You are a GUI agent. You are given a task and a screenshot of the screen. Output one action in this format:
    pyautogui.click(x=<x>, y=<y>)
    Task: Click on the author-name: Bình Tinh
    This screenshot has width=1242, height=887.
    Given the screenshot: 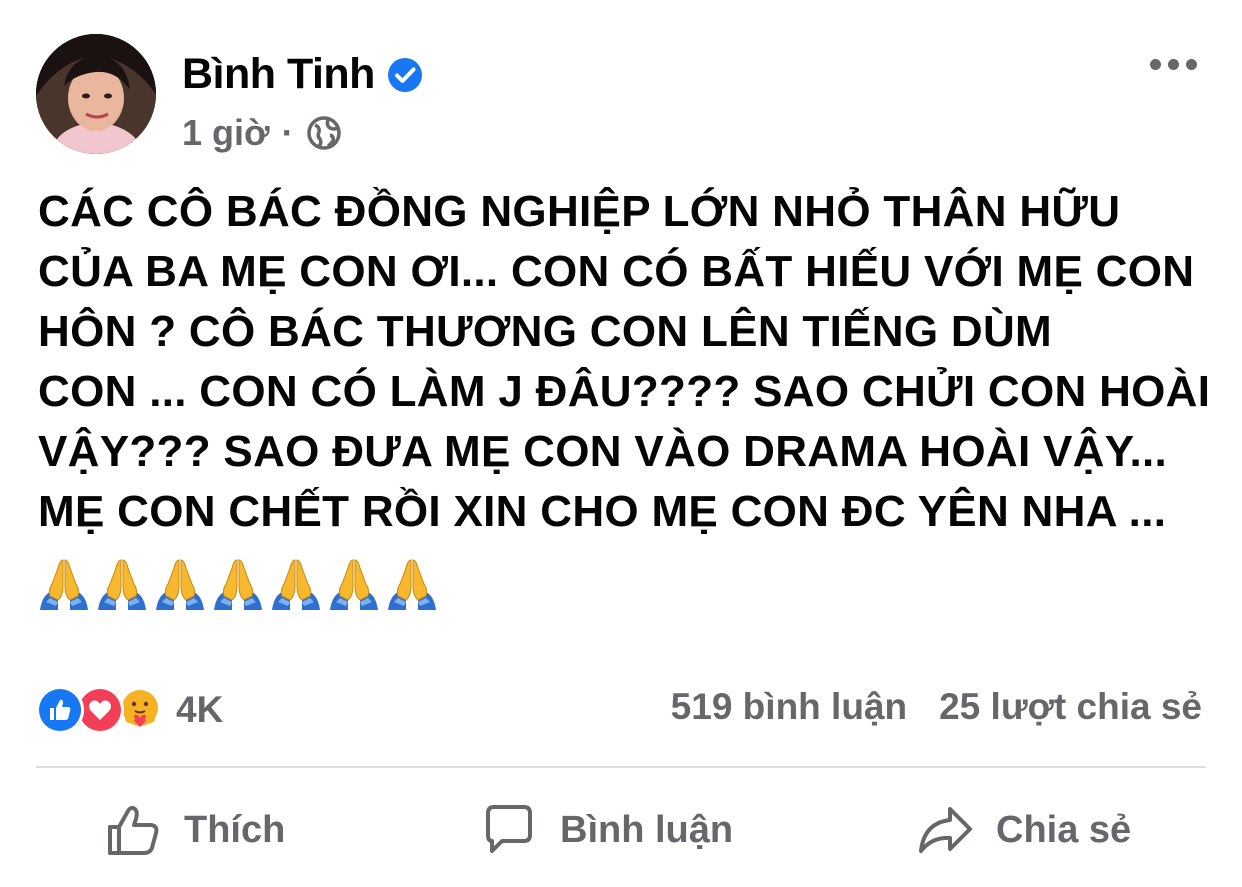 What is the action you would take?
    pyautogui.click(x=278, y=74)
    